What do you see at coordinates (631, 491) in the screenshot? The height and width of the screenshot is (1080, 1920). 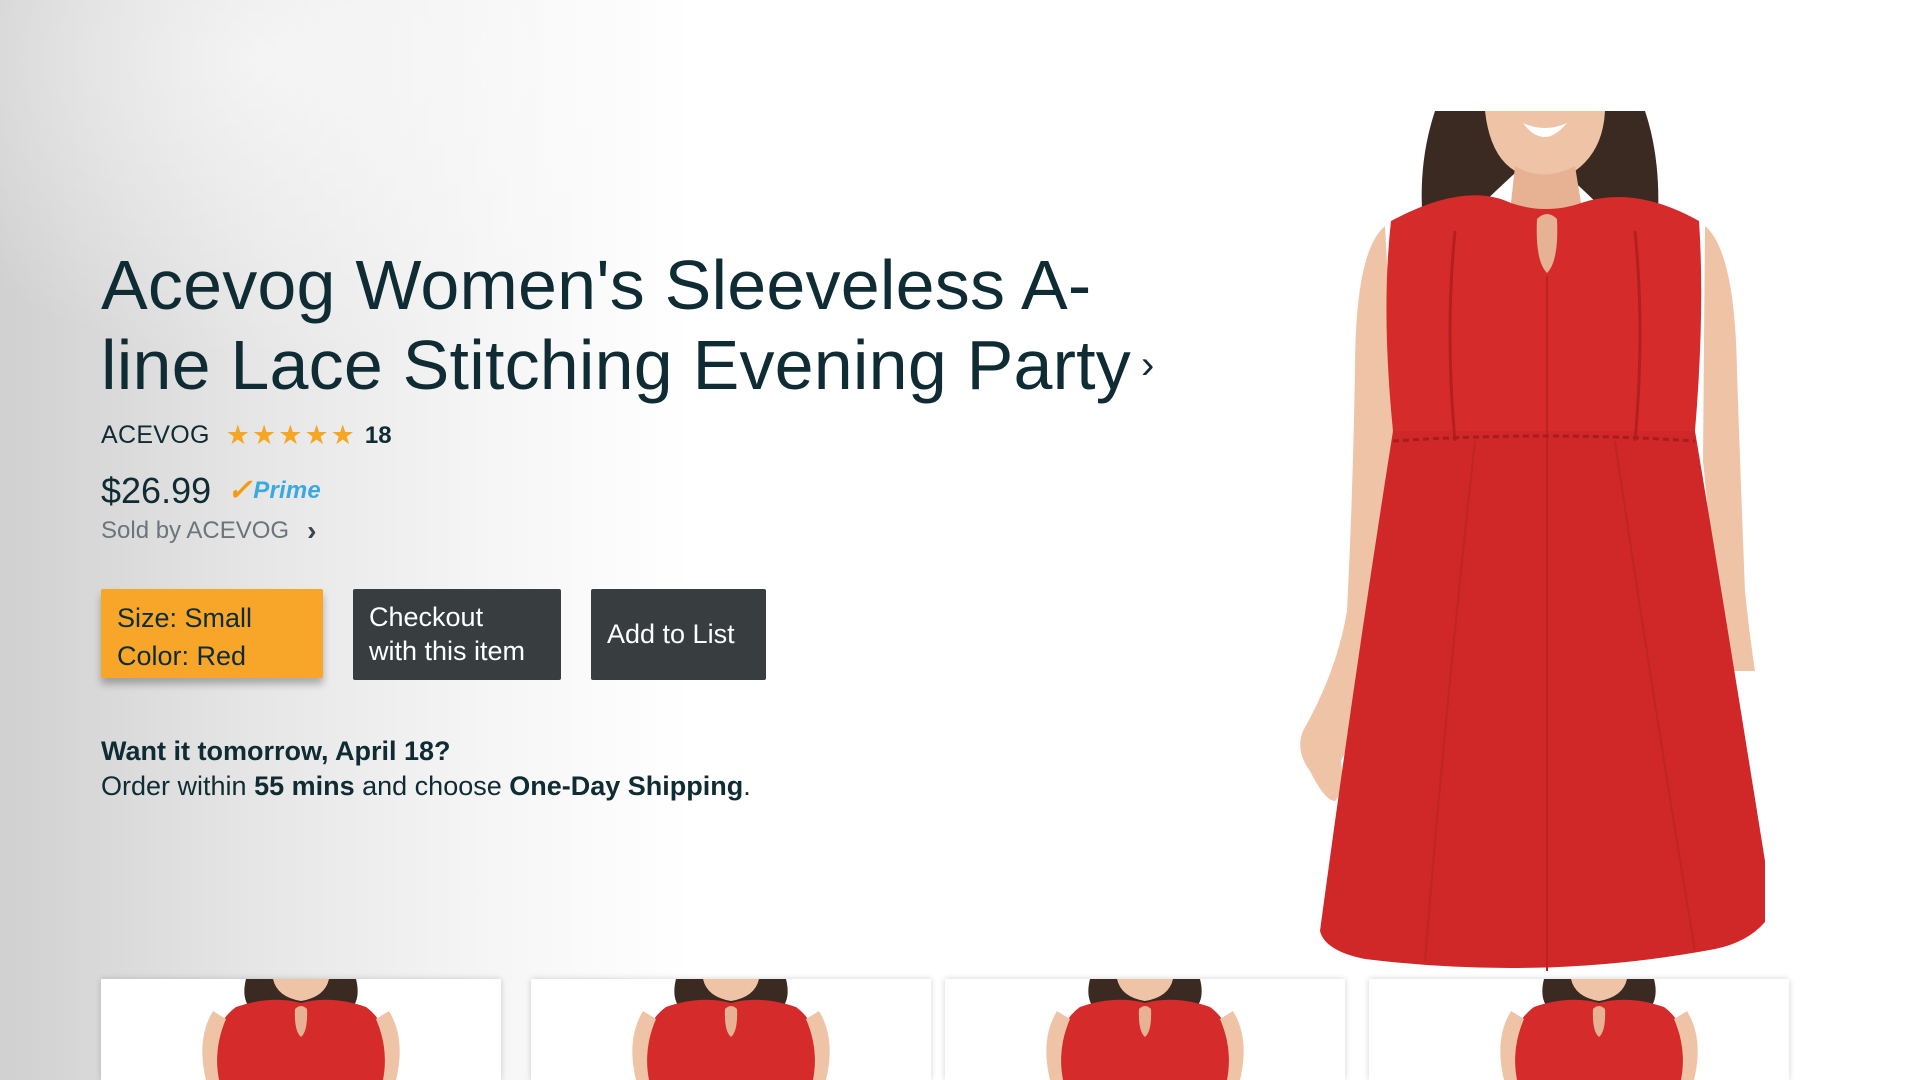 I see `price-row: $26.99 ✓ Prime` at bounding box center [631, 491].